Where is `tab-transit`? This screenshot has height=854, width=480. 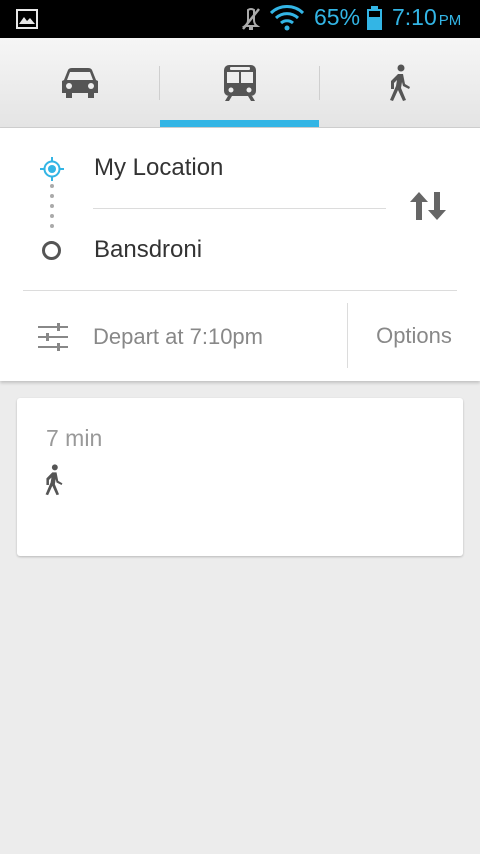
tab-transit is located at coordinates (240, 83).